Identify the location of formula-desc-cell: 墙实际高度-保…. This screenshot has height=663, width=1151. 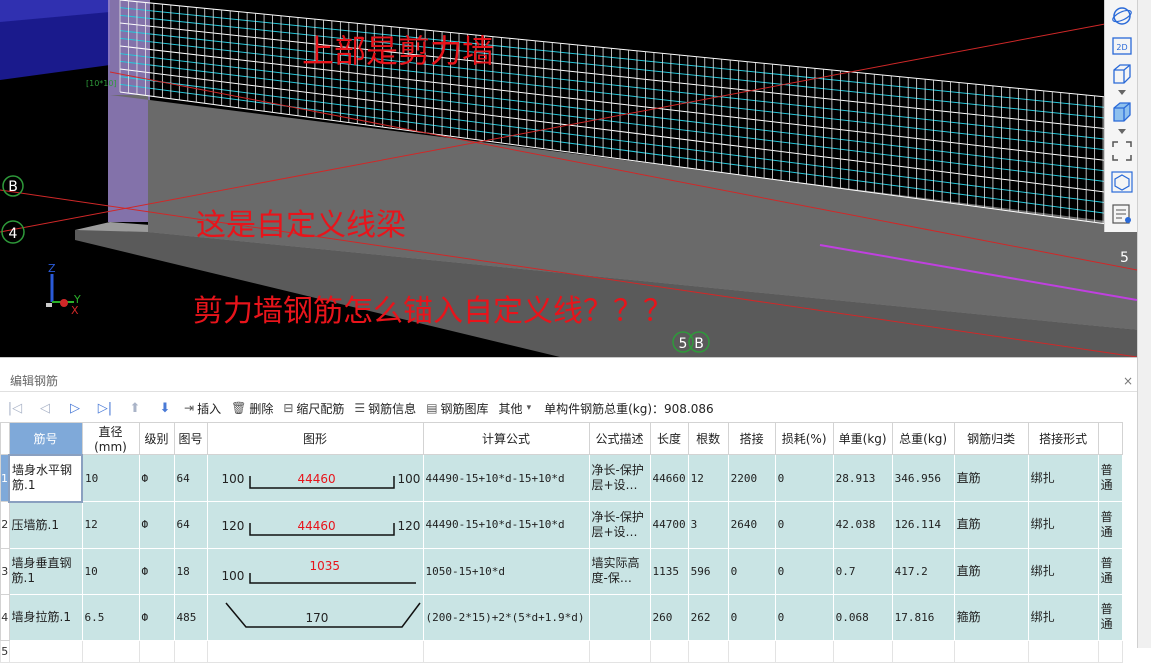
(619, 571).